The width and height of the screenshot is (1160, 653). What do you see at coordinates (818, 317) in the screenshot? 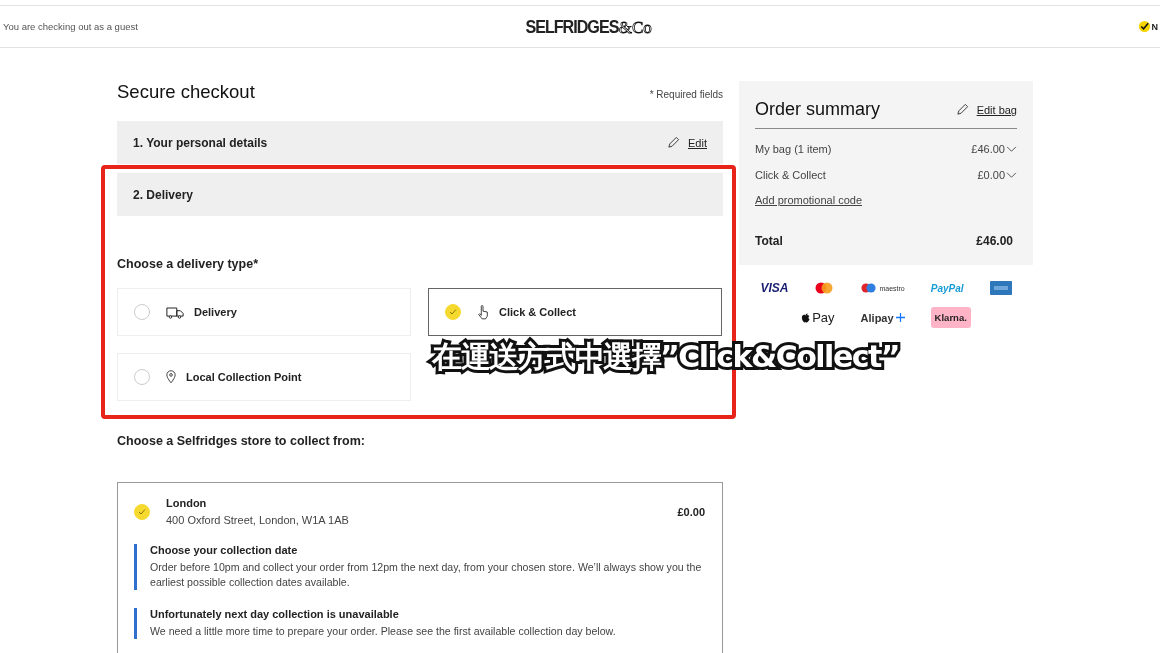
I see `apple-pay-logo: Pay` at bounding box center [818, 317].